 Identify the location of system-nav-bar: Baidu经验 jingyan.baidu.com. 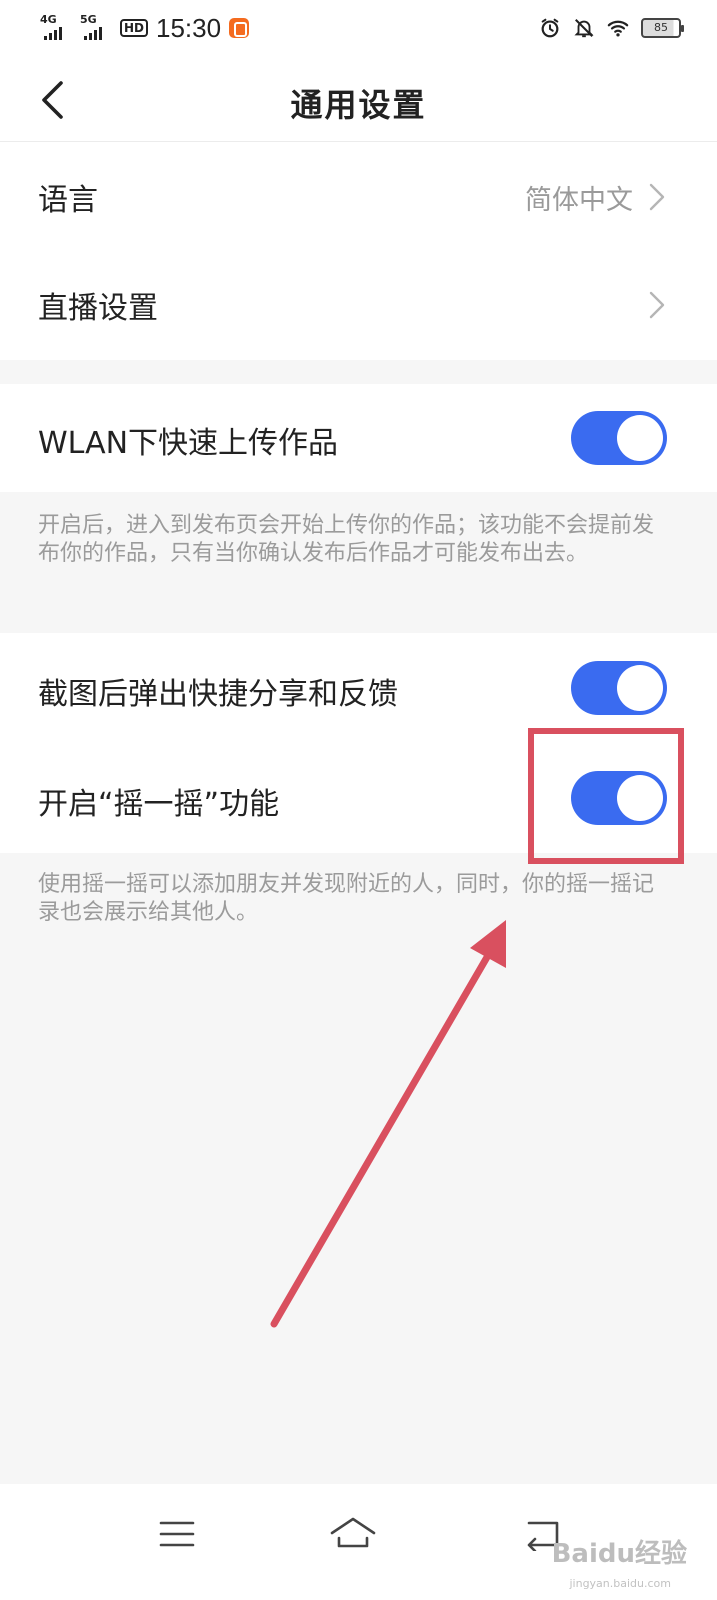
(358, 1542).